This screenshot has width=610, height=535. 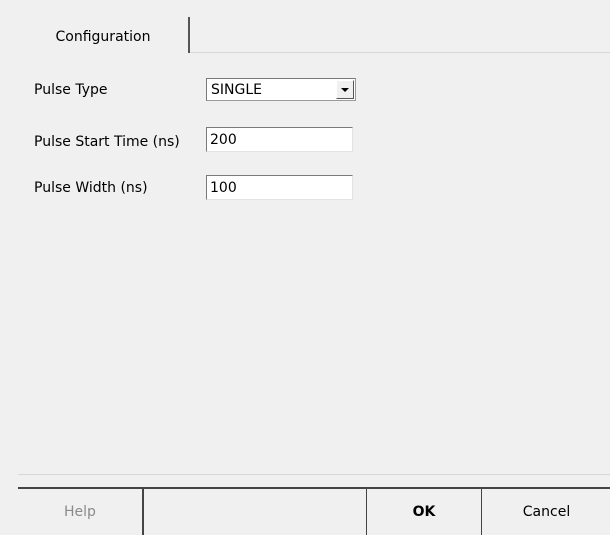 I want to click on tab-configuration-label: Configuration, so click(x=103, y=37).